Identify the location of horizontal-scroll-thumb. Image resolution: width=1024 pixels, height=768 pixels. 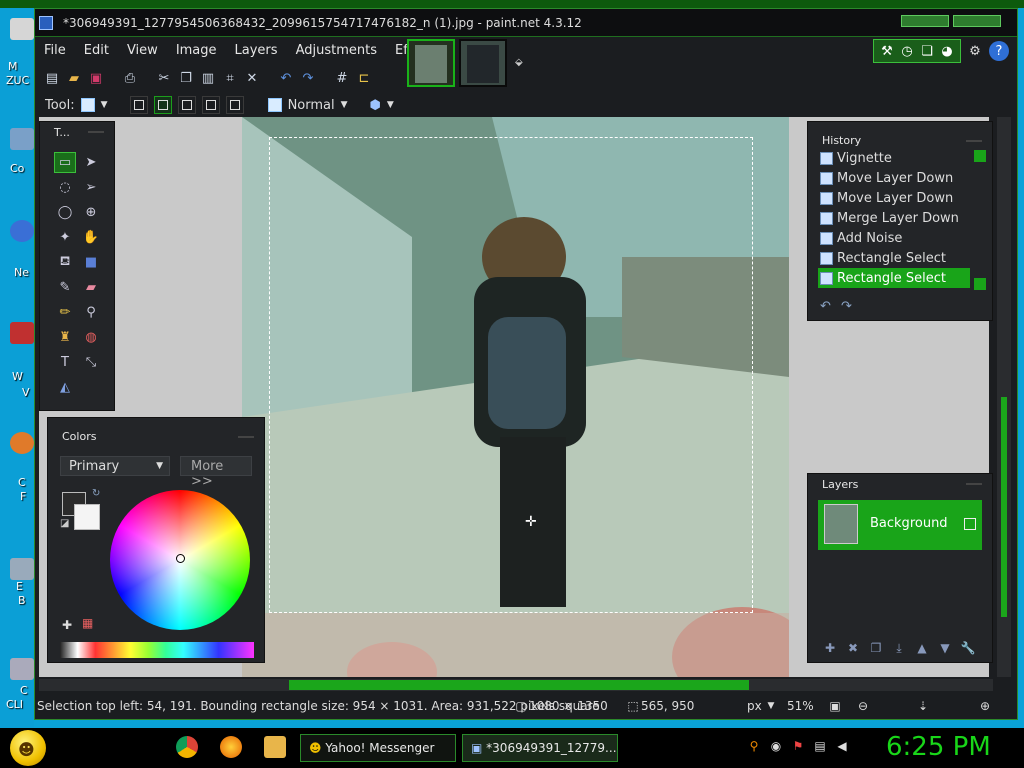
(519, 685).